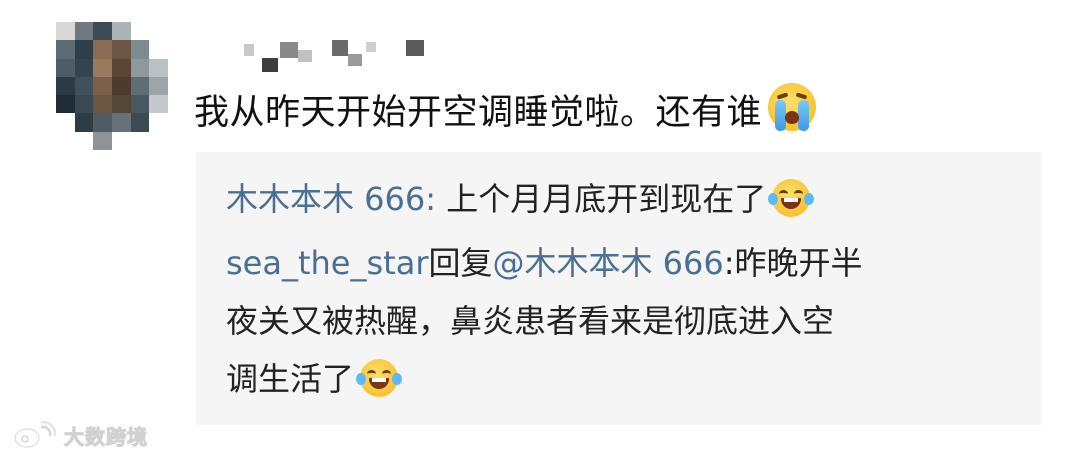 This screenshot has width=1080, height=455. I want to click on reply-mention: @木木本木 666, so click(607, 263).